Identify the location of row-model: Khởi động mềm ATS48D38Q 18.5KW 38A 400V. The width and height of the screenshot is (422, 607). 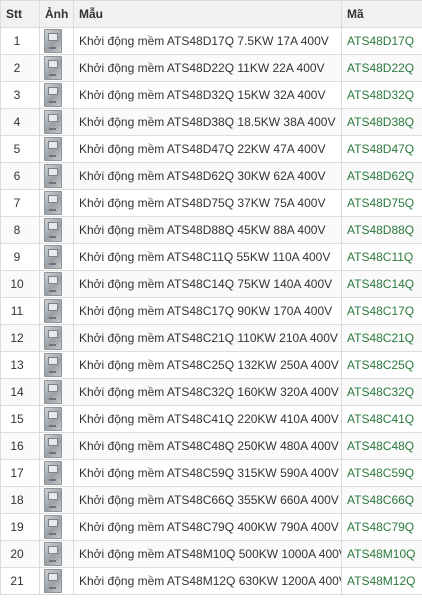
(207, 122).